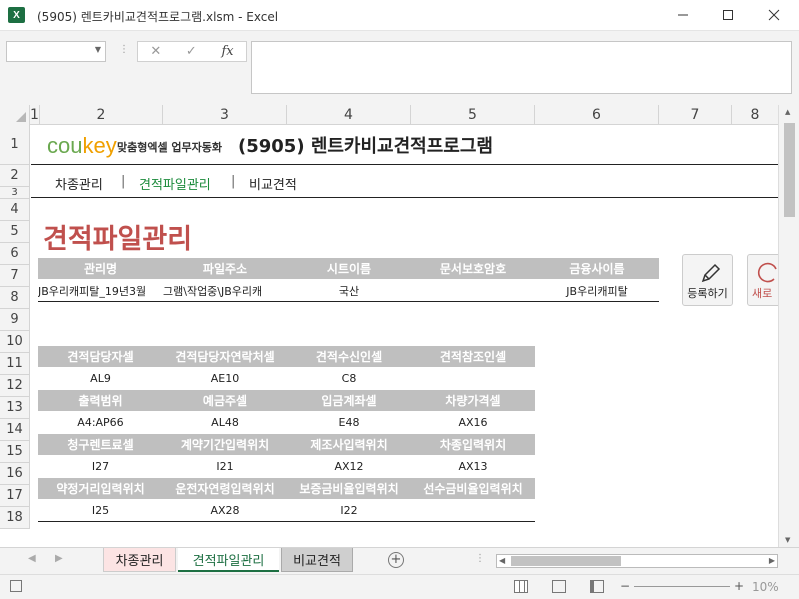 The width and height of the screenshot is (799, 599). What do you see at coordinates (767, 272) in the screenshot?
I see `refresh-icon` at bounding box center [767, 272].